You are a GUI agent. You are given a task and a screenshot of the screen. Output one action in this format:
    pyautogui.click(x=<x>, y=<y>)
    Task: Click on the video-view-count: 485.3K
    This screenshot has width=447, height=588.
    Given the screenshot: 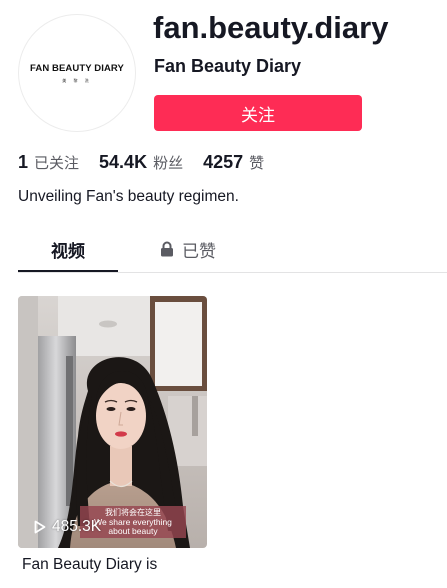 What is the action you would take?
    pyautogui.click(x=67, y=527)
    